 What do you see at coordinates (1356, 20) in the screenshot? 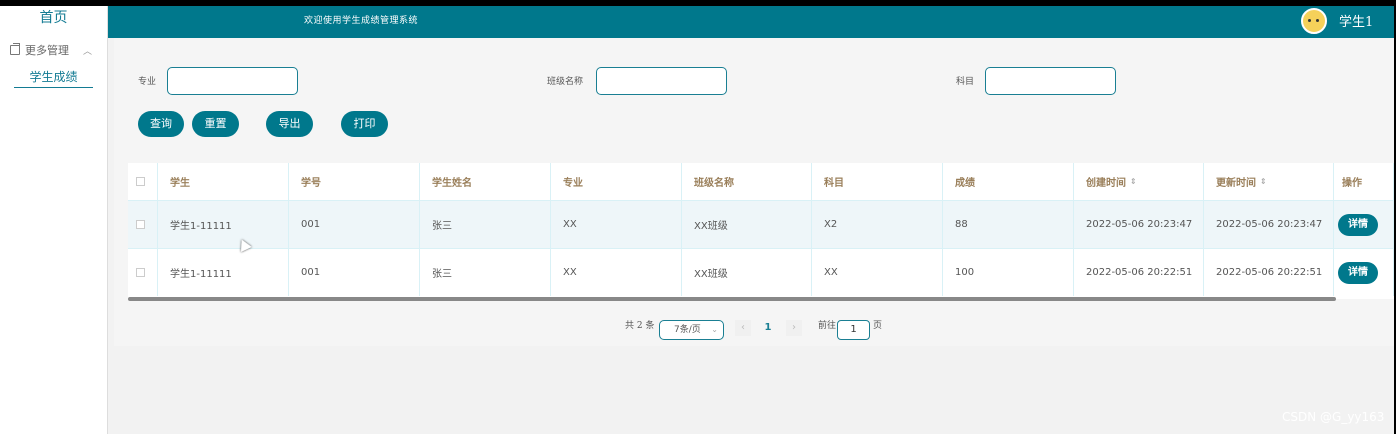
I see `username: 学生1` at bounding box center [1356, 20].